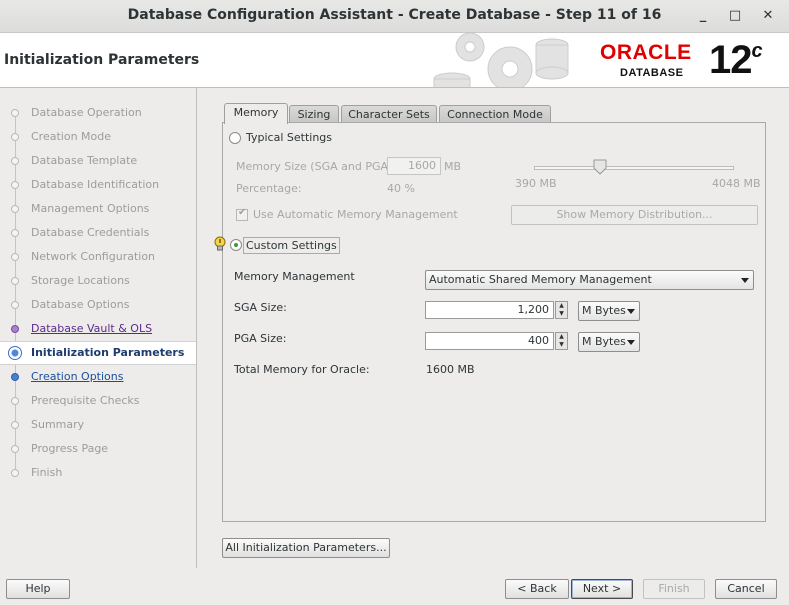  Describe the element at coordinates (93, 256) in the screenshot. I see `step-label: Network Configuration` at that location.